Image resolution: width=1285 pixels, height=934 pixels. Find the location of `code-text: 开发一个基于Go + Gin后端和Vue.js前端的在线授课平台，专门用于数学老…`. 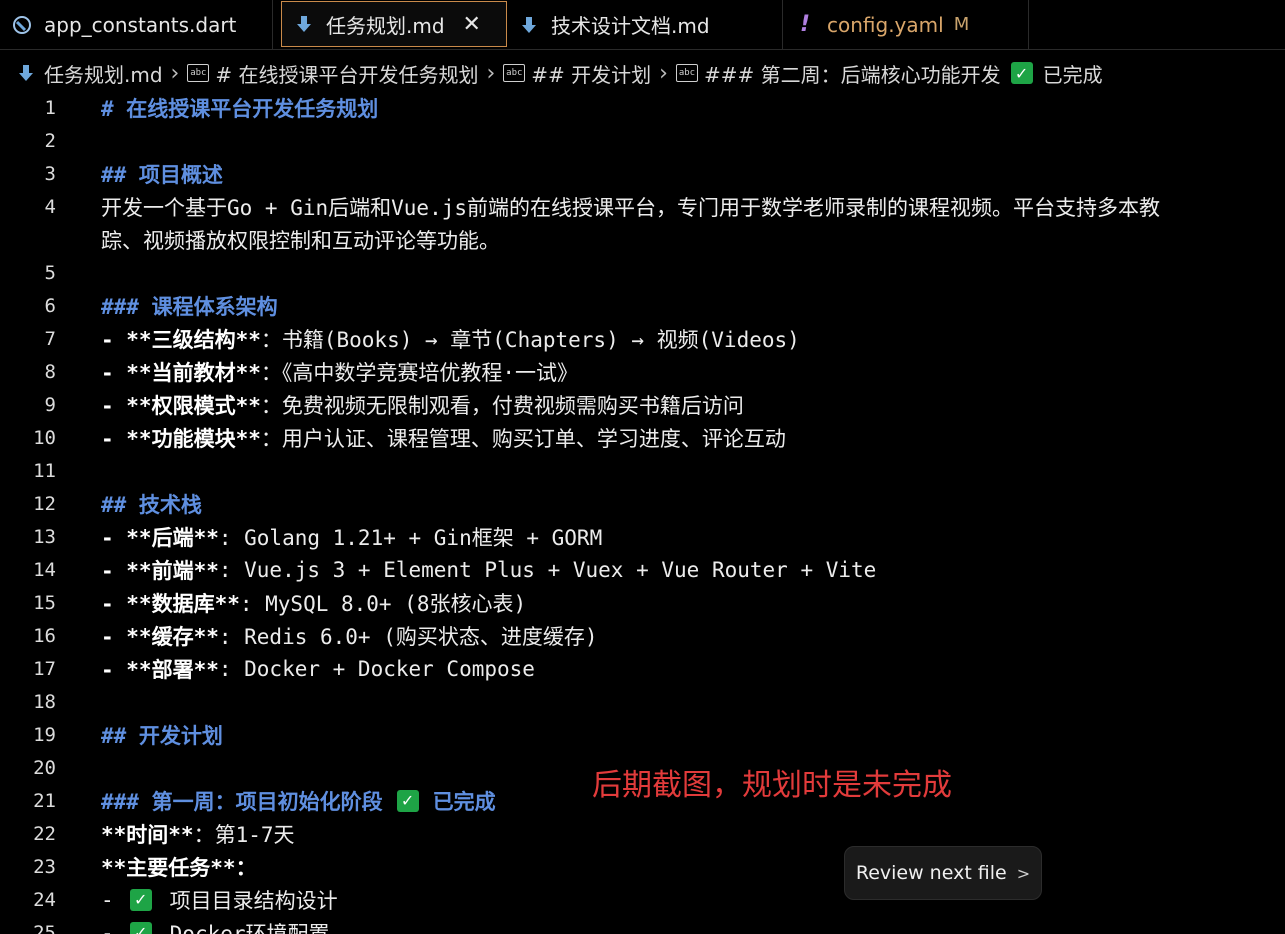

code-text: 开发一个基于Go + Gin后端和Vue.js前端的在线授课平台，专门用于数学老… is located at coordinates (630, 207).